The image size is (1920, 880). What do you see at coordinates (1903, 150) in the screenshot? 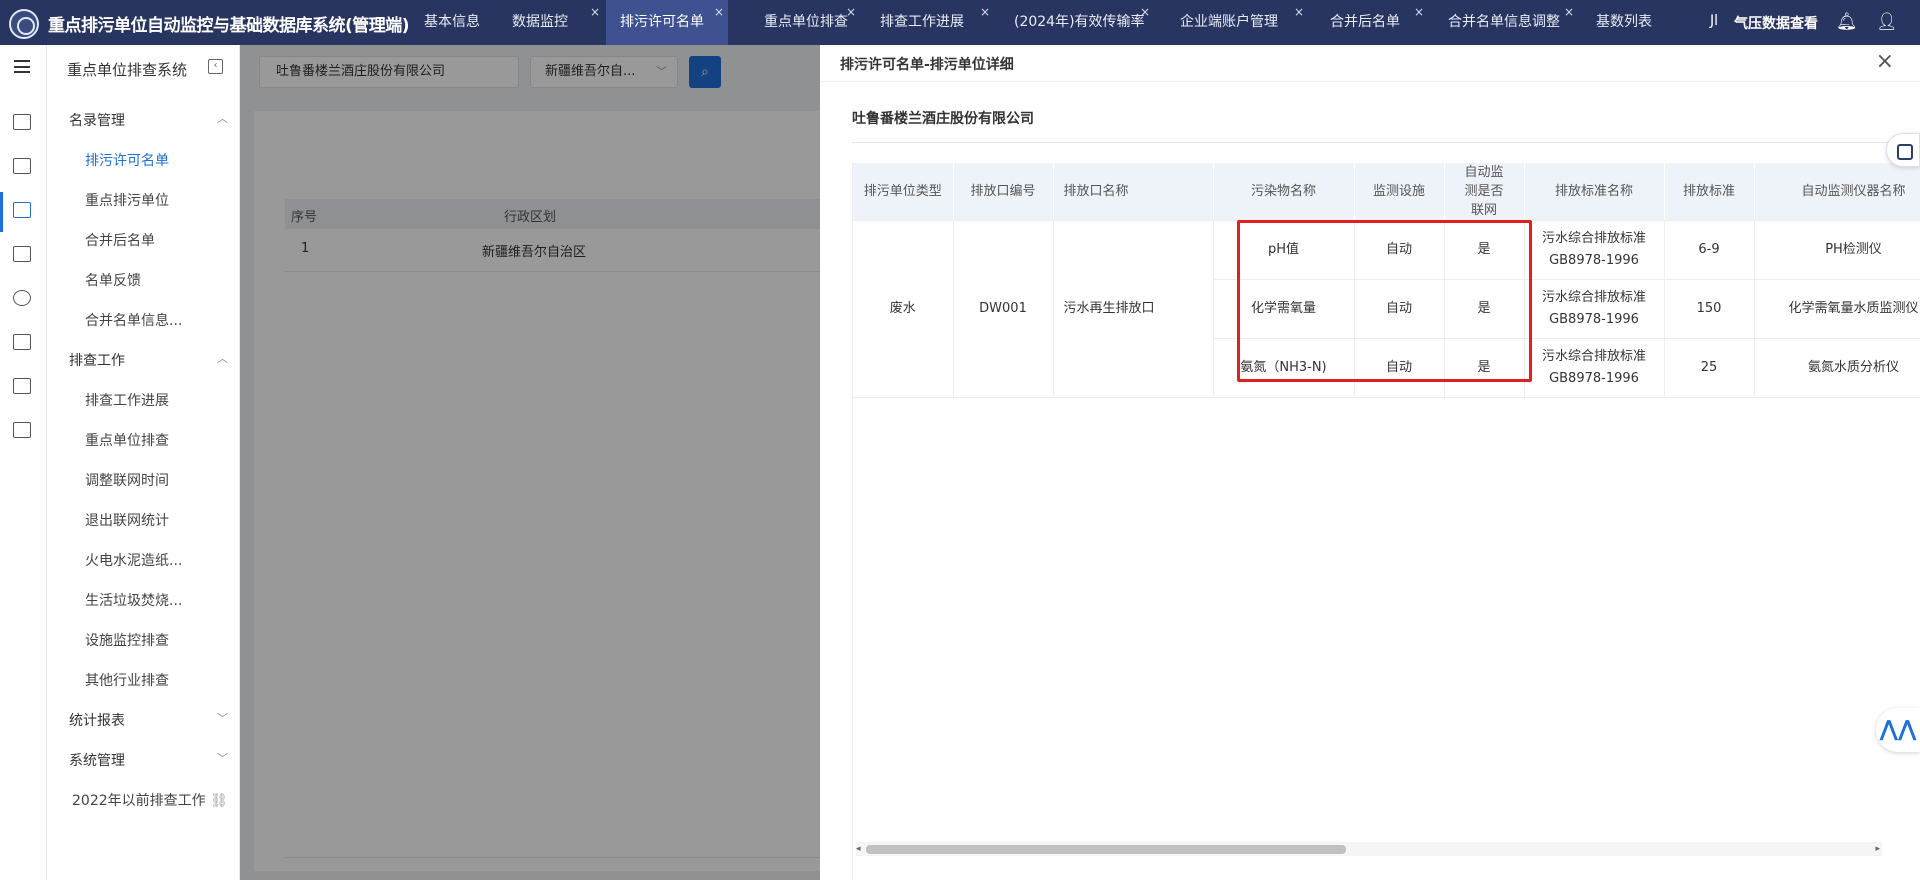
I see `floating-tool-icon` at bounding box center [1903, 150].